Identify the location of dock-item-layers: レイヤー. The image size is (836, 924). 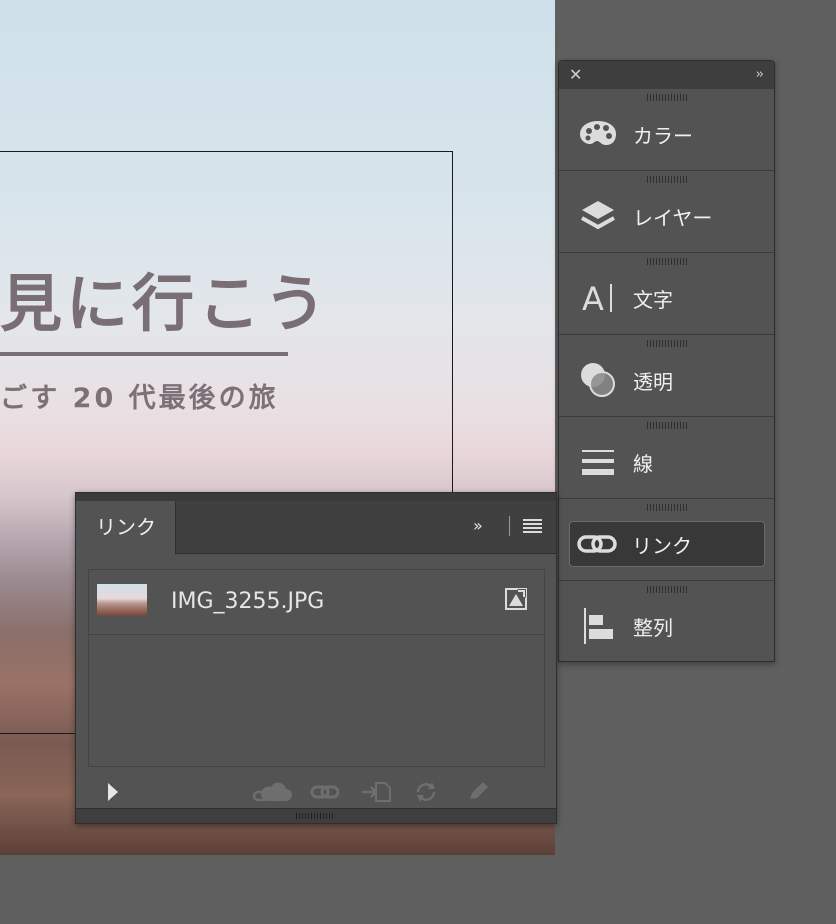
(666, 212).